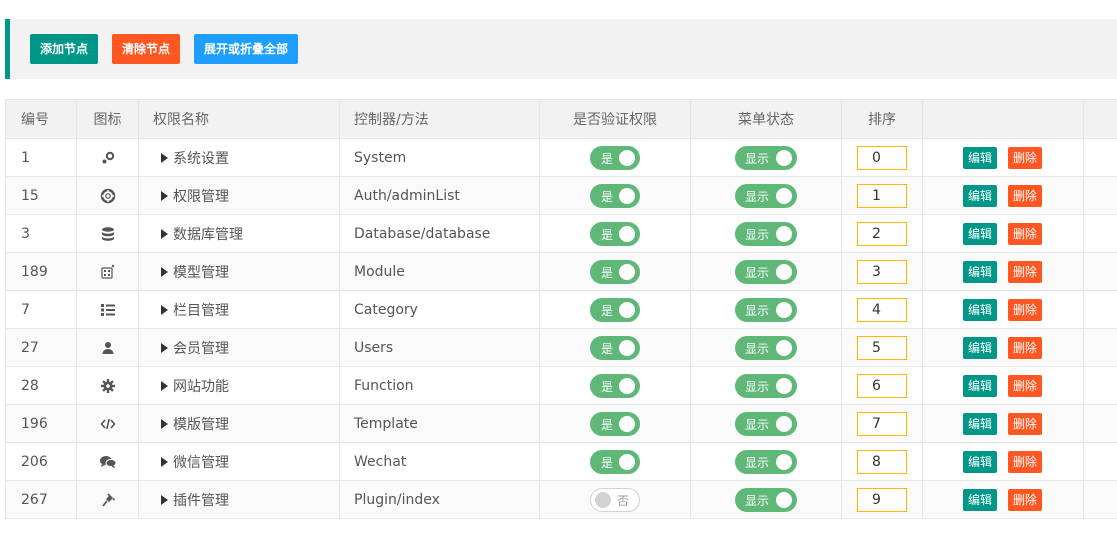  I want to click on row-name-cell: 微信管理, so click(239, 461).